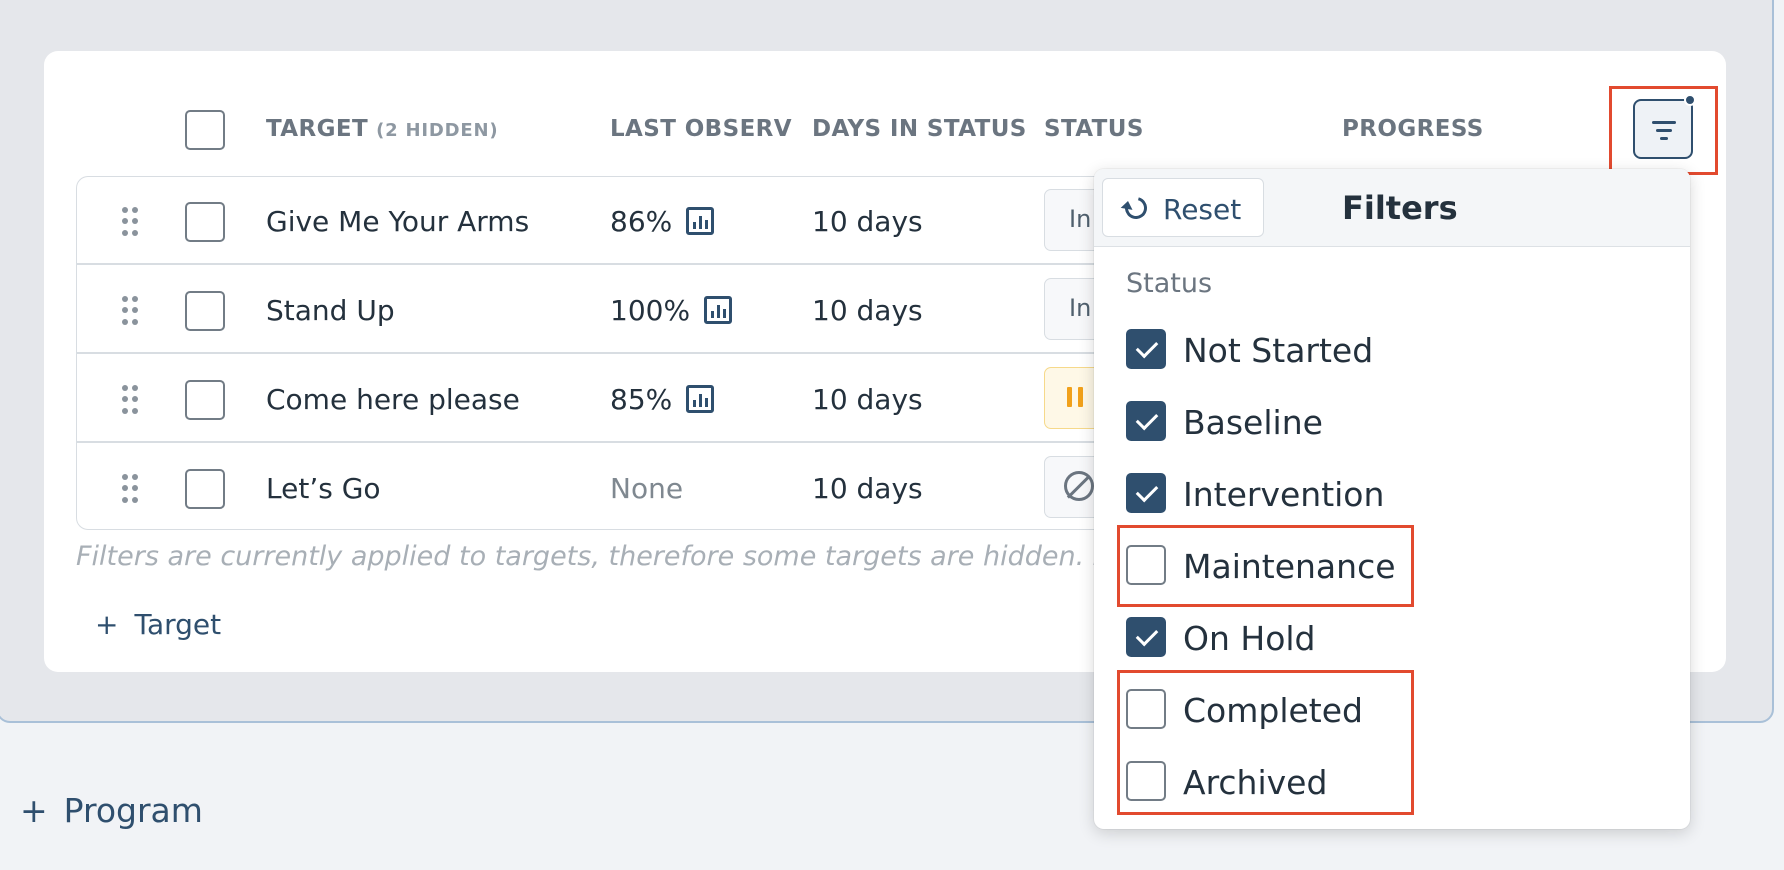 The height and width of the screenshot is (870, 1784). Describe the element at coordinates (317, 129) in the screenshot. I see `column-header-target-label: TARGET` at that location.